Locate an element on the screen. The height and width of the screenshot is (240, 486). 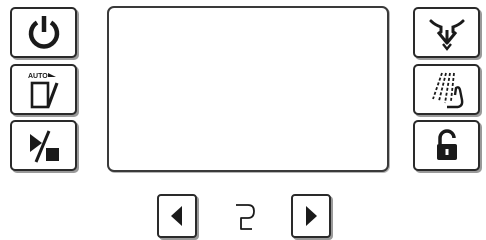
unlock-icon is located at coordinates (446, 144).